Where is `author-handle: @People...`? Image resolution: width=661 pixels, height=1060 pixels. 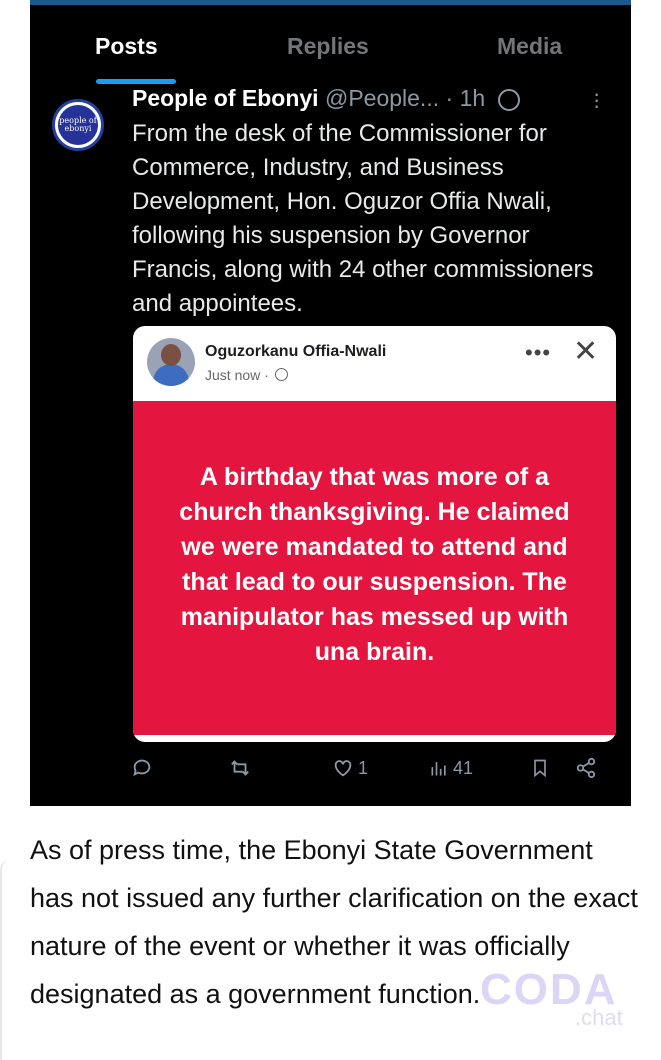
author-handle: @People... is located at coordinates (382, 98).